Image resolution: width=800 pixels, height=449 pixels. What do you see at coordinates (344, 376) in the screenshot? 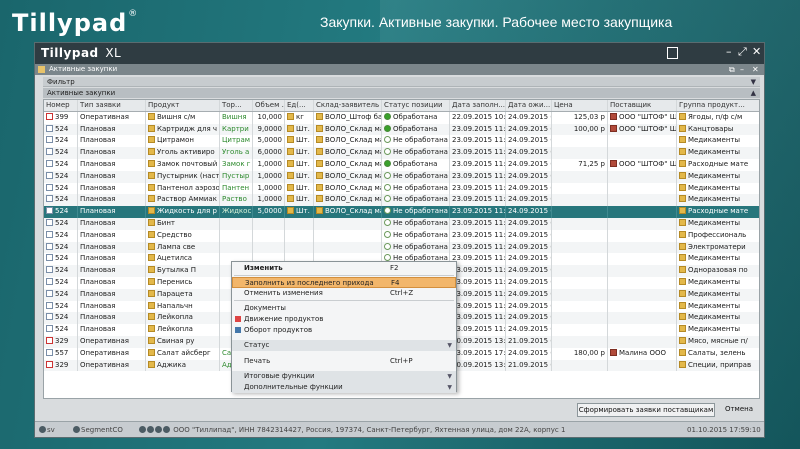
I see `menu-item-totals: Итоговые функции ▼` at bounding box center [344, 376].